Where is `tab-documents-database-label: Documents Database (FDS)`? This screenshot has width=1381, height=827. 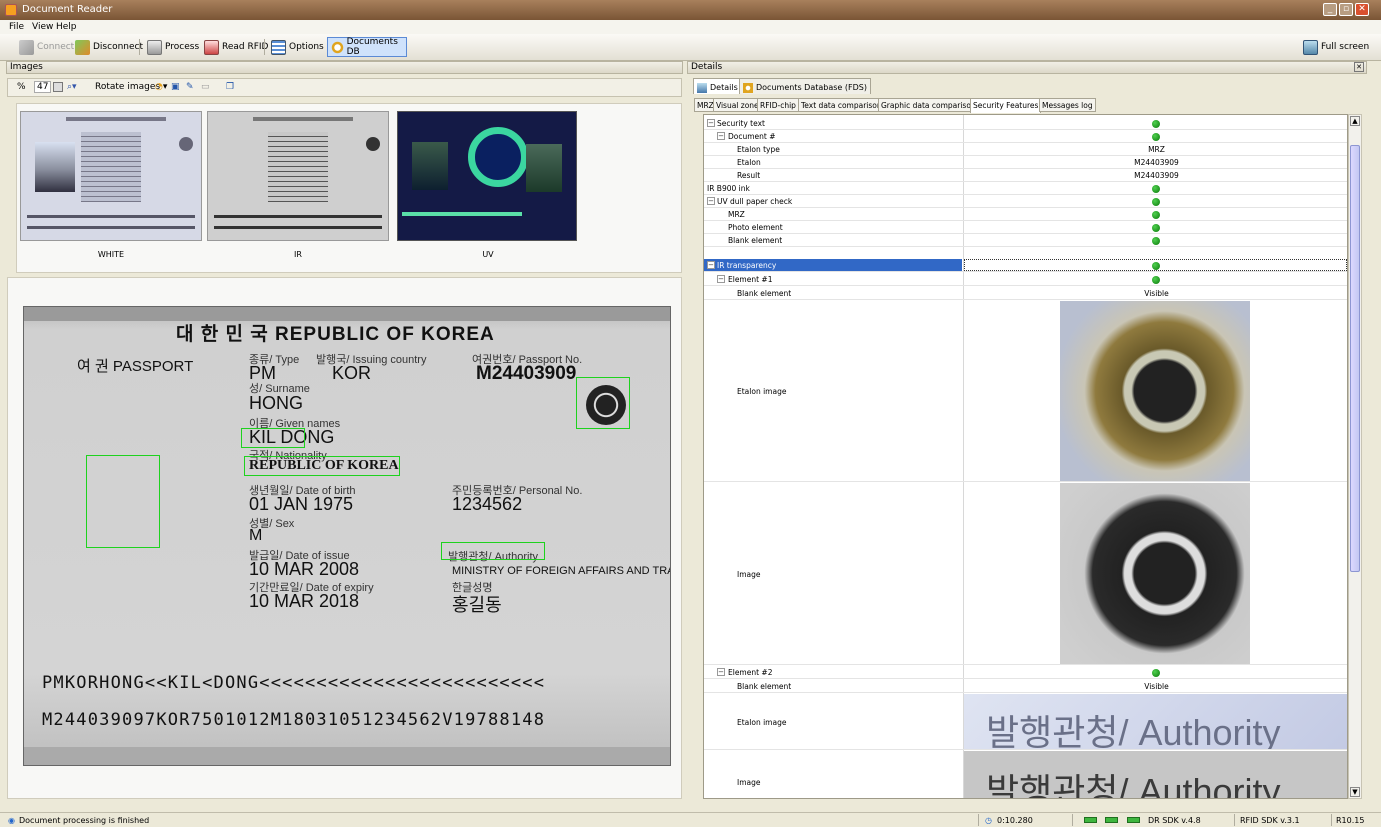 tab-documents-database-label: Documents Database (FDS) is located at coordinates (811, 87).